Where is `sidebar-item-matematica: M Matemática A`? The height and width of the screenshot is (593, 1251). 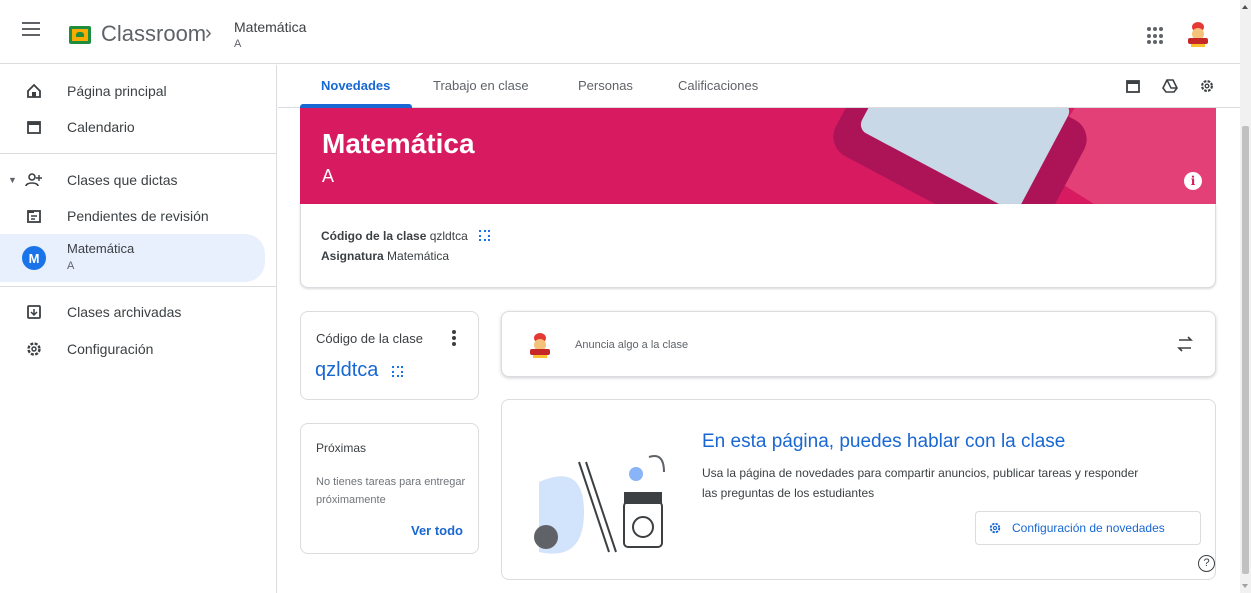 sidebar-item-matematica: M Matemática A is located at coordinates (132, 258).